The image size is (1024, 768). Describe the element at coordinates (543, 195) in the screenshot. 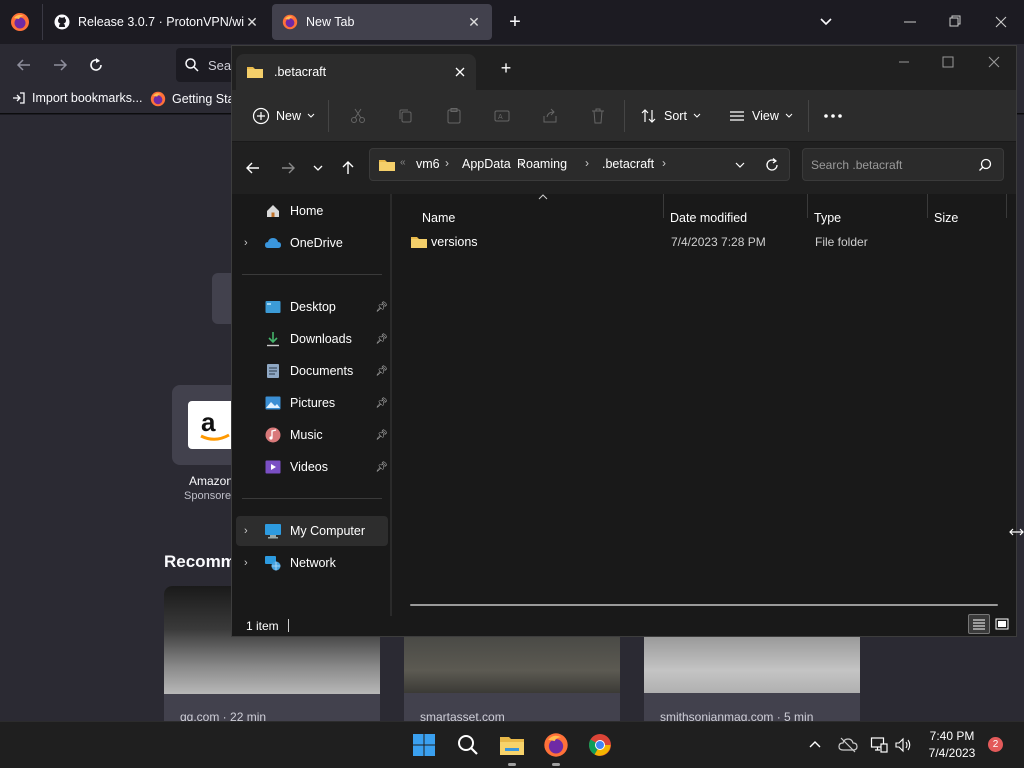

I see `sort-ascending-icon` at that location.